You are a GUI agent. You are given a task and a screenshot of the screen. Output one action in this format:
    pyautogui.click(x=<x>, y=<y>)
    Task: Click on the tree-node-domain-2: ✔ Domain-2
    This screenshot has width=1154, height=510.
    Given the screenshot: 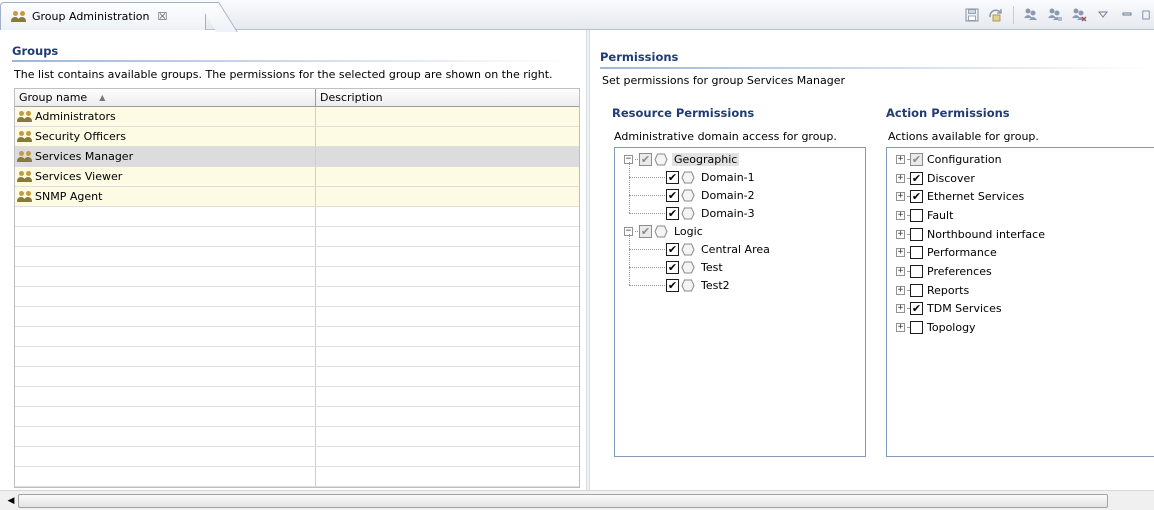 What is the action you would take?
    pyautogui.click(x=740, y=190)
    